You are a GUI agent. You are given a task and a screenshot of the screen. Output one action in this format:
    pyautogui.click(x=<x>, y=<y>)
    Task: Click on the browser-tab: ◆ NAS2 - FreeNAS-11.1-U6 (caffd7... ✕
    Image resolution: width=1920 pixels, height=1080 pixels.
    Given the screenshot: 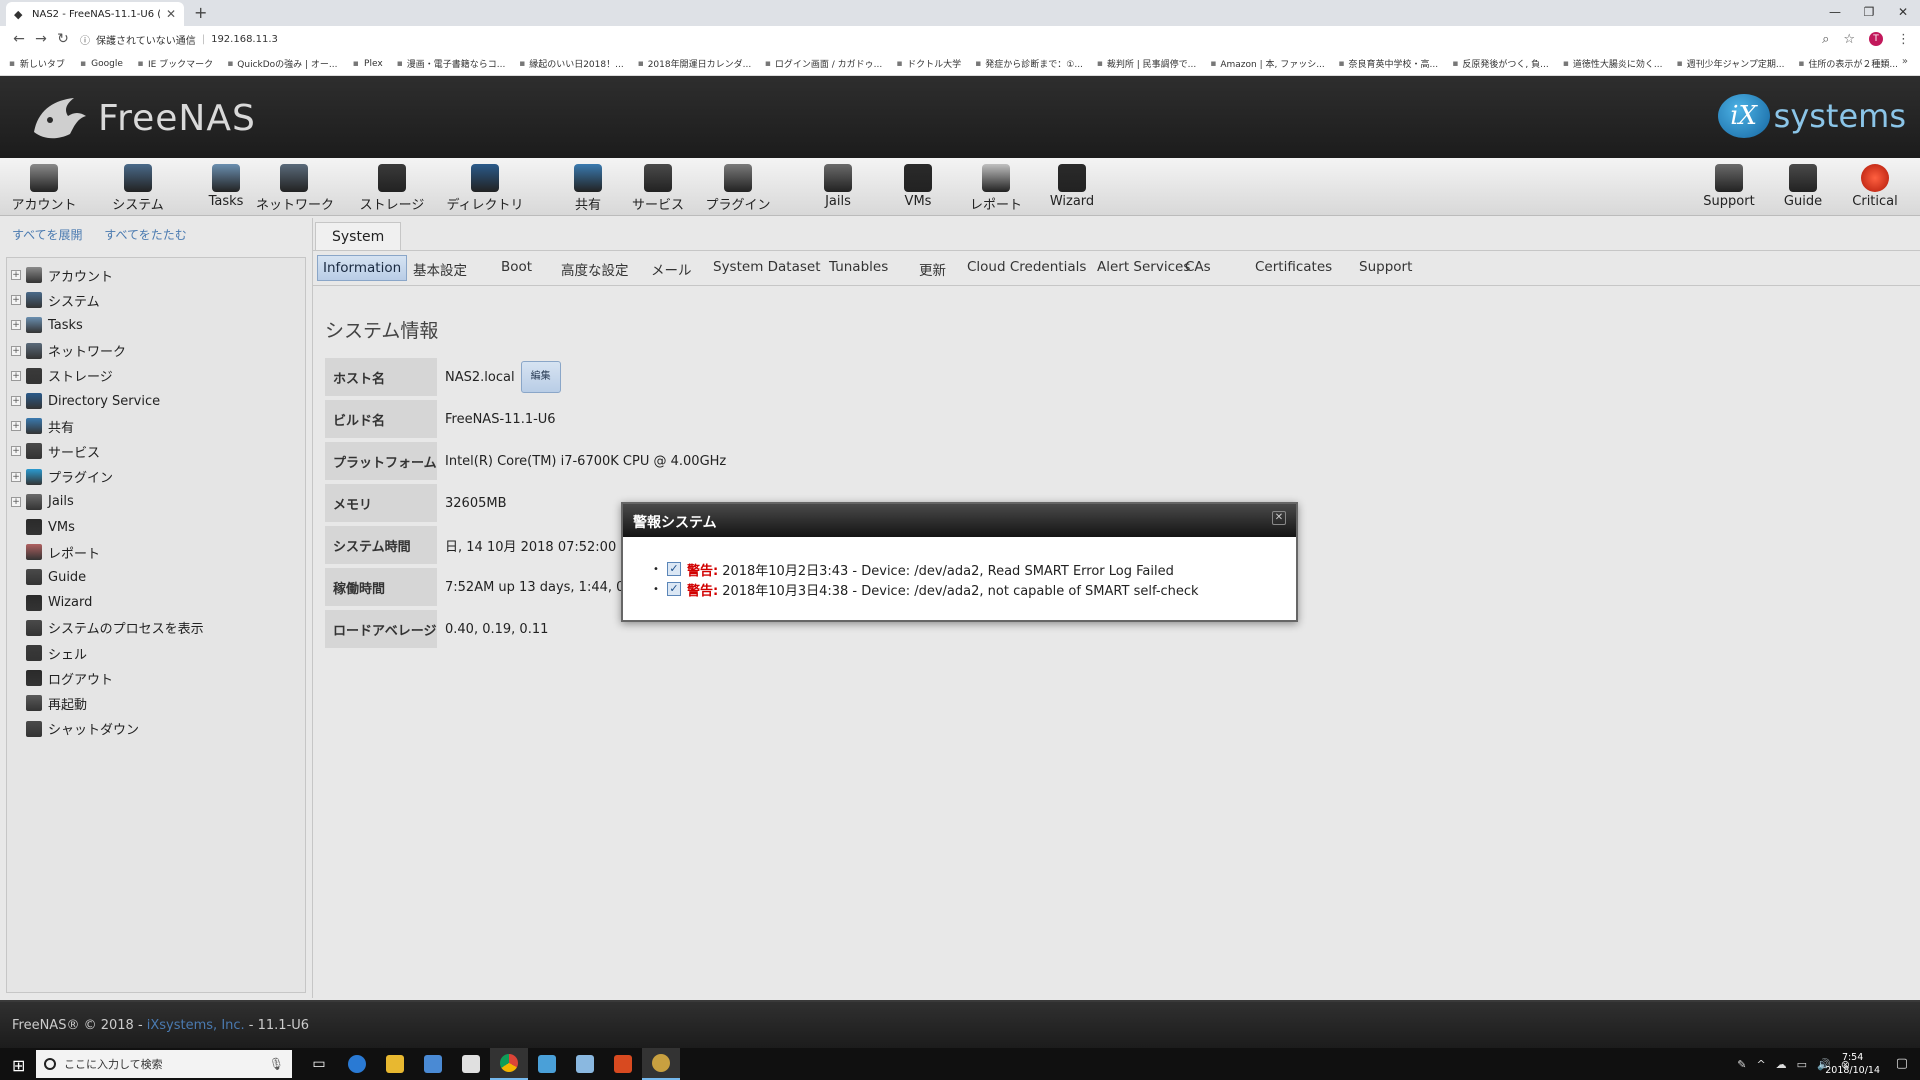 What is the action you would take?
    pyautogui.click(x=95, y=14)
    